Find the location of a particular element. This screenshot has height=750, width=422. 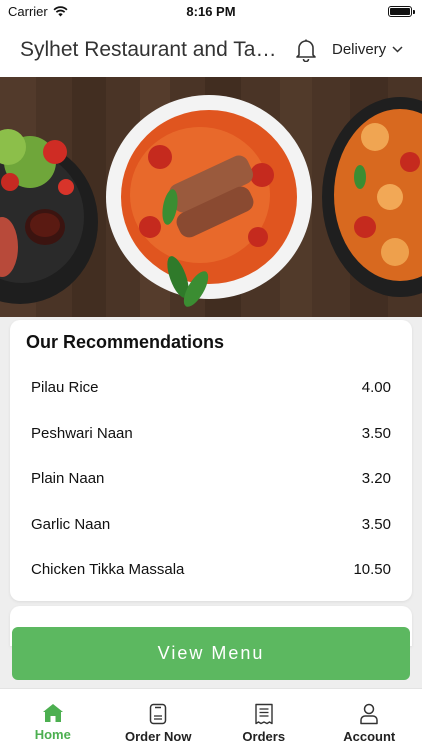

item-name: Pilau Rice is located at coordinates (65, 388).